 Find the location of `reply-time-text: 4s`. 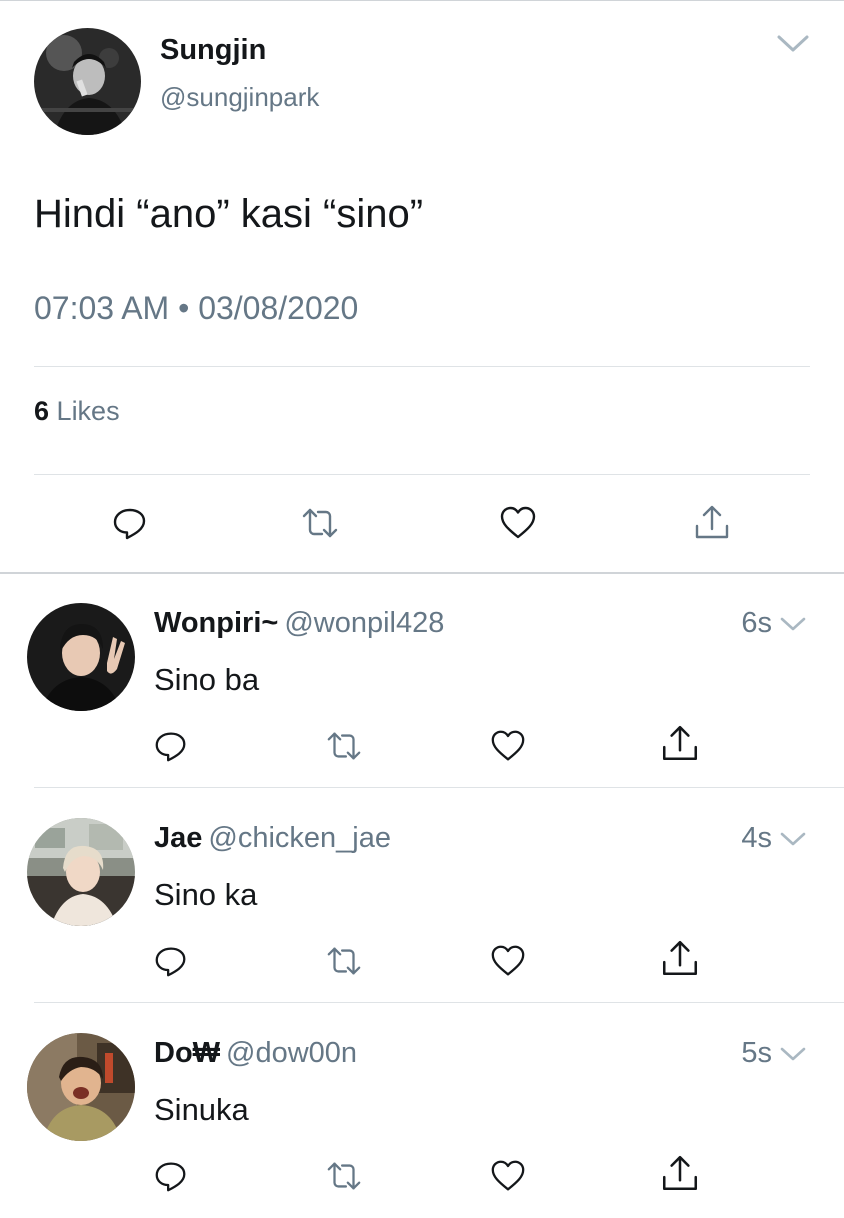

reply-time-text: 4s is located at coordinates (756, 838).